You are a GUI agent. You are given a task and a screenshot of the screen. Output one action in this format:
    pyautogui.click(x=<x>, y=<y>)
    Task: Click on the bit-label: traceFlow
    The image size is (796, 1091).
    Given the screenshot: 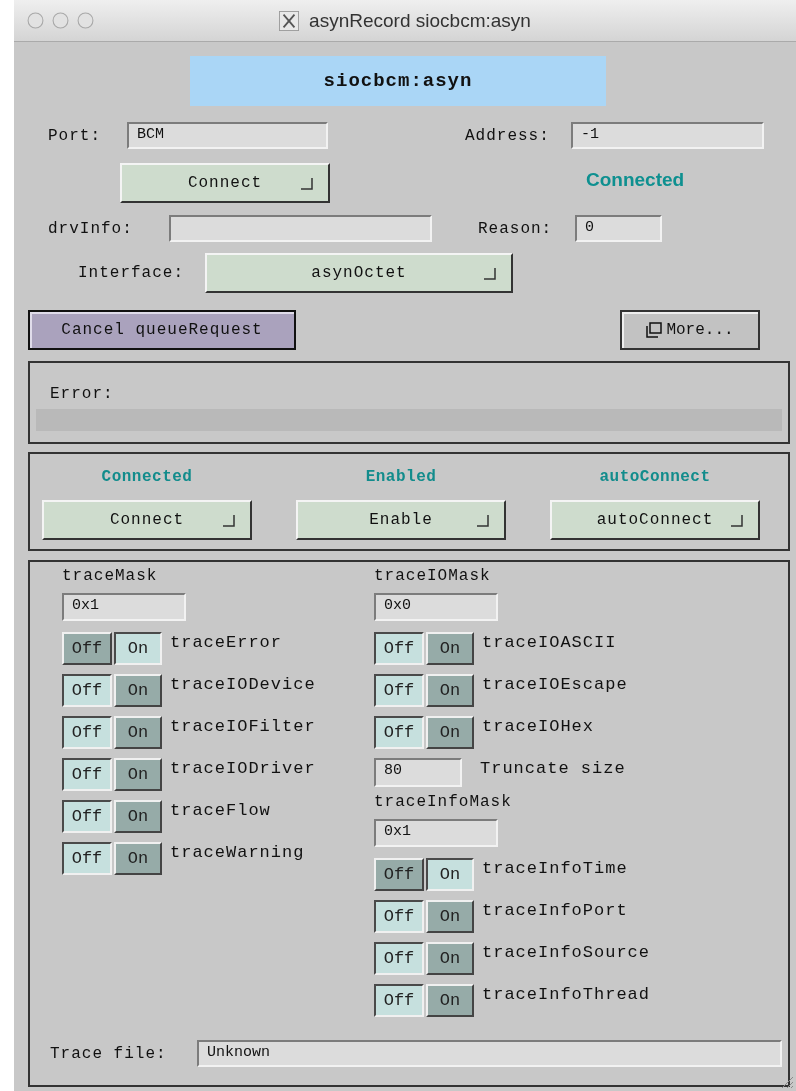 What is the action you would take?
    pyautogui.click(x=220, y=811)
    